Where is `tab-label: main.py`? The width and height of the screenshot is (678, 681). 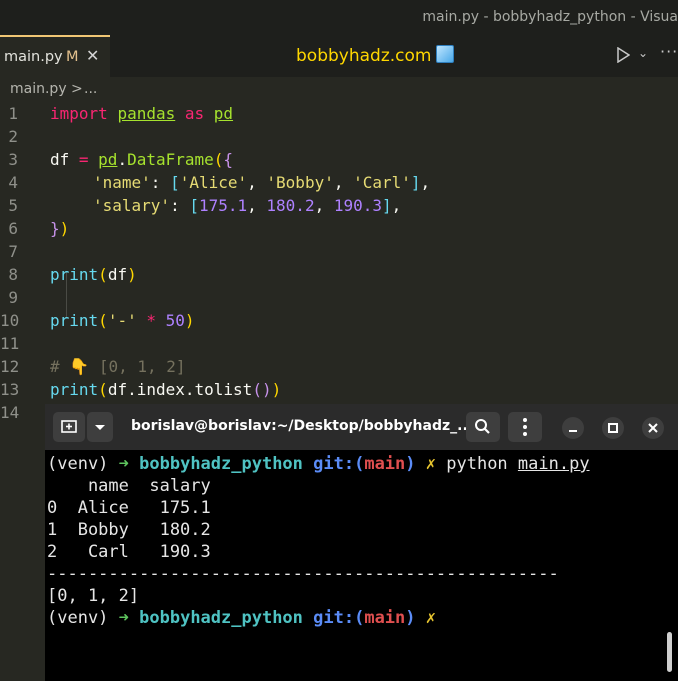 tab-label: main.py is located at coordinates (33, 57).